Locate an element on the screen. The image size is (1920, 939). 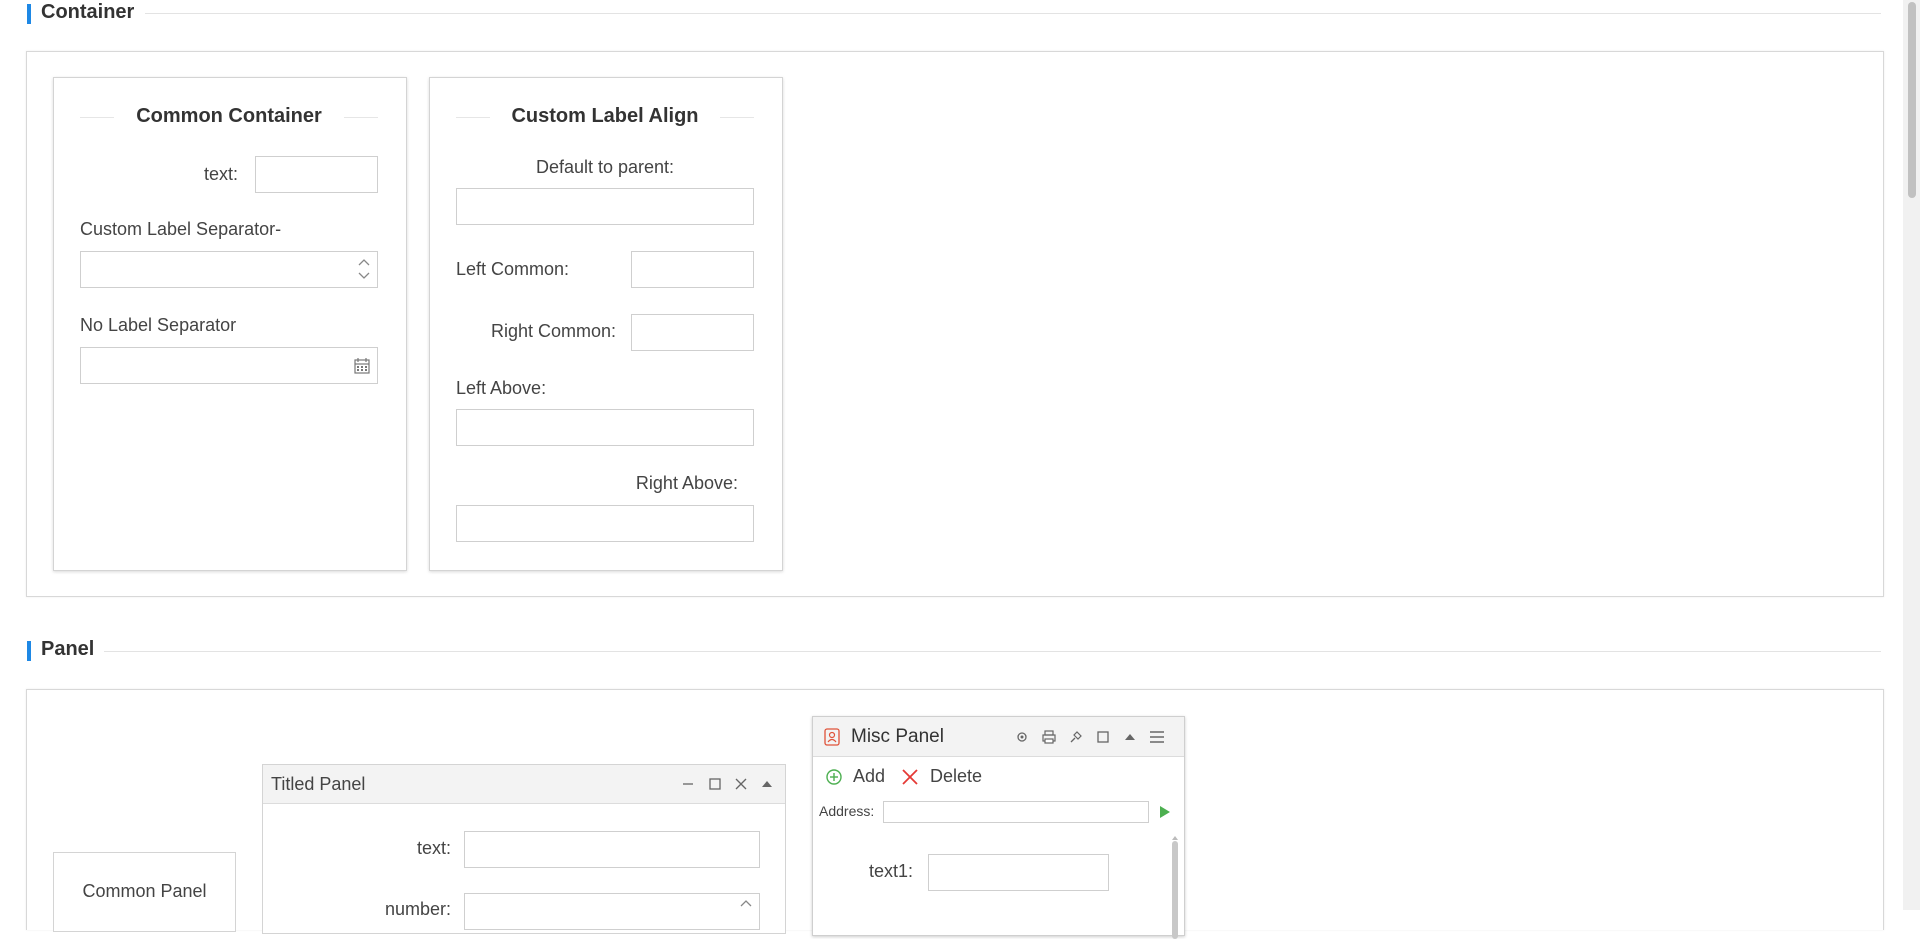
section-title: Panel is located at coordinates (68, 649).